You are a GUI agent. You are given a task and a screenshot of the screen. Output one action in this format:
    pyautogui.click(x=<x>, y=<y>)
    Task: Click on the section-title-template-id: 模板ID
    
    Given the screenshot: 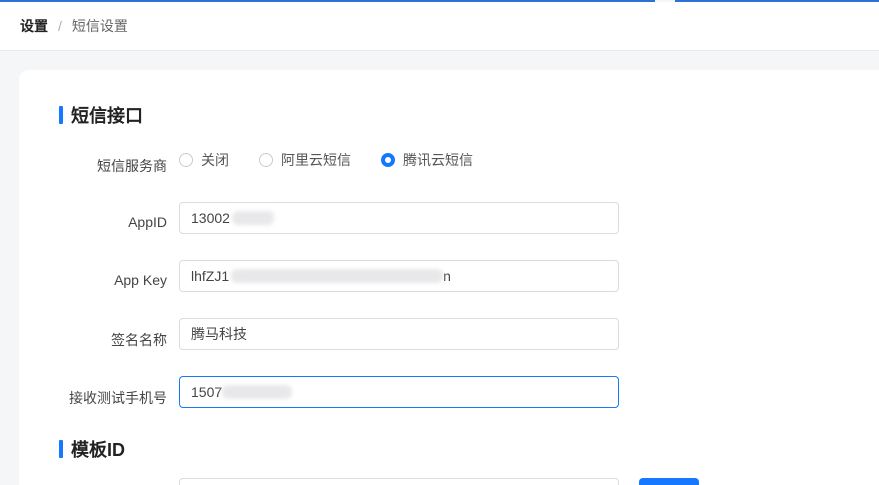 What is the action you would take?
    pyautogui.click(x=92, y=449)
    